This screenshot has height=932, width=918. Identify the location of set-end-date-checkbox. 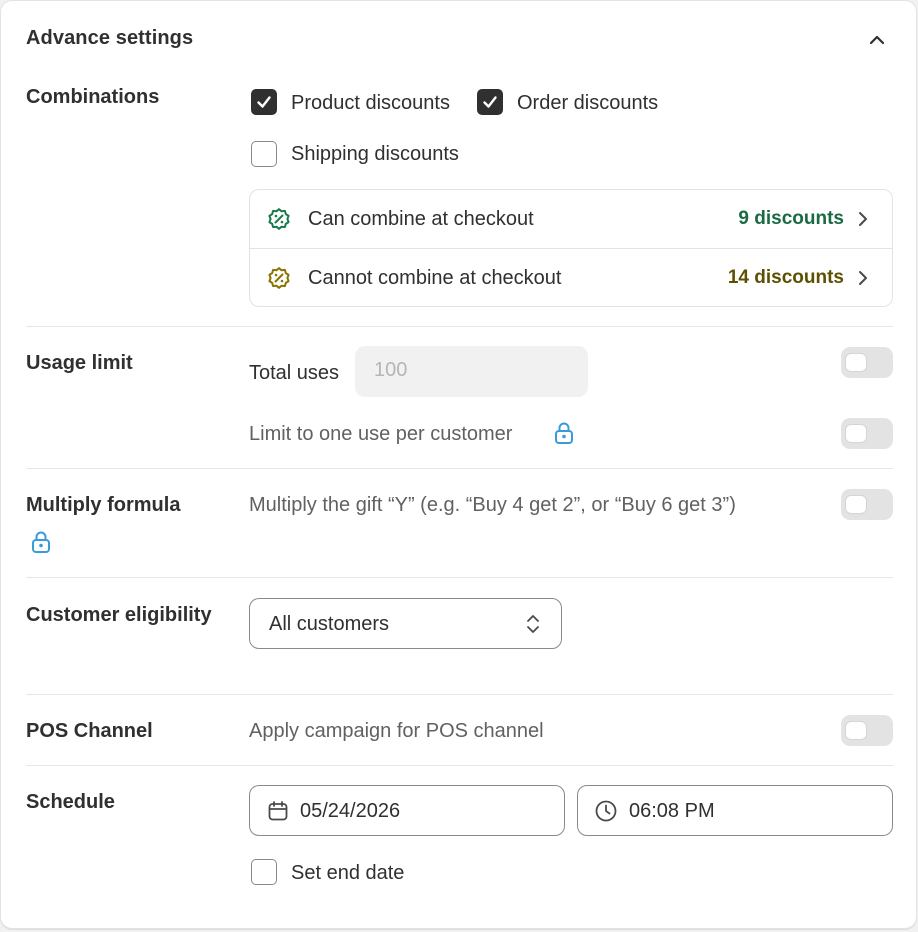
(264, 872).